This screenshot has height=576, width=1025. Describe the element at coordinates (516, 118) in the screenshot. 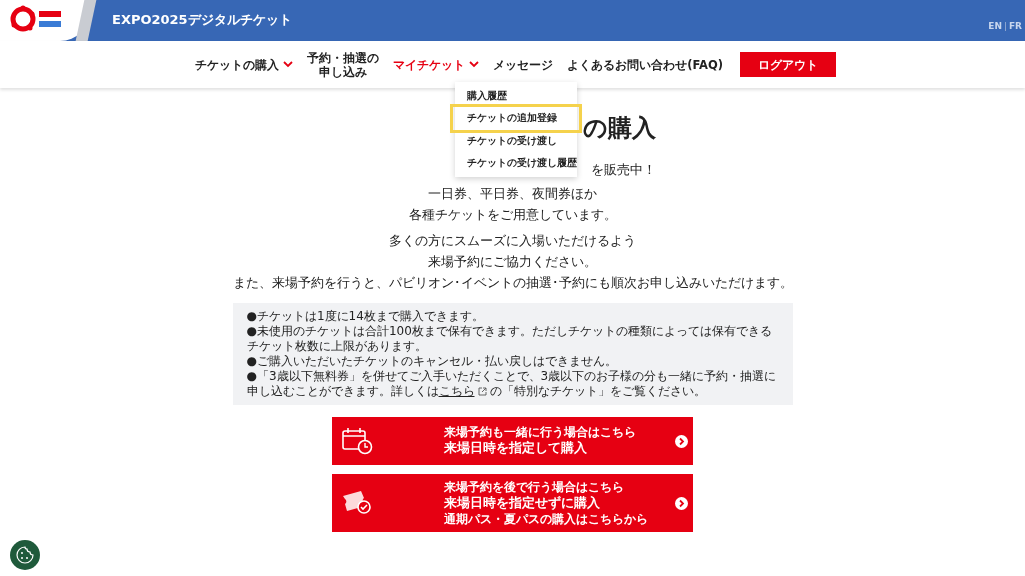

I see `menu-item: チケットの追加登録` at that location.